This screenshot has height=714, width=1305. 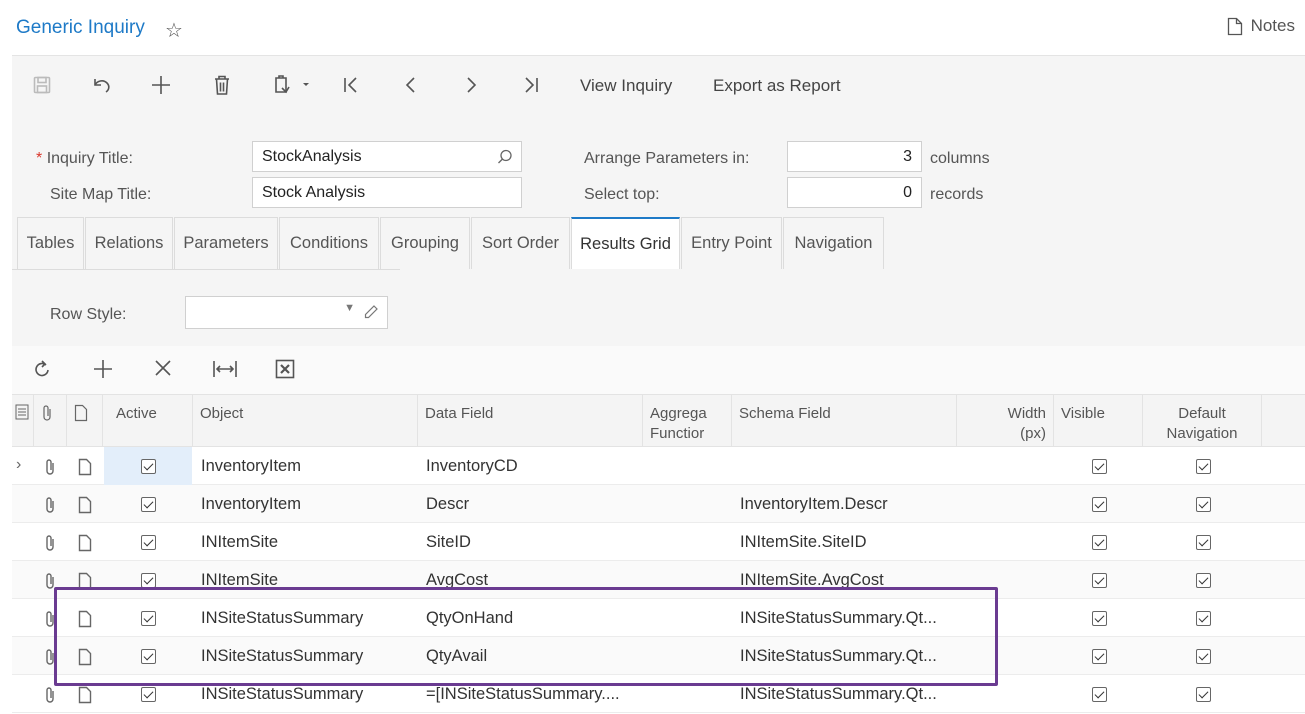 What do you see at coordinates (471, 85) in the screenshot?
I see `next-record-icon` at bounding box center [471, 85].